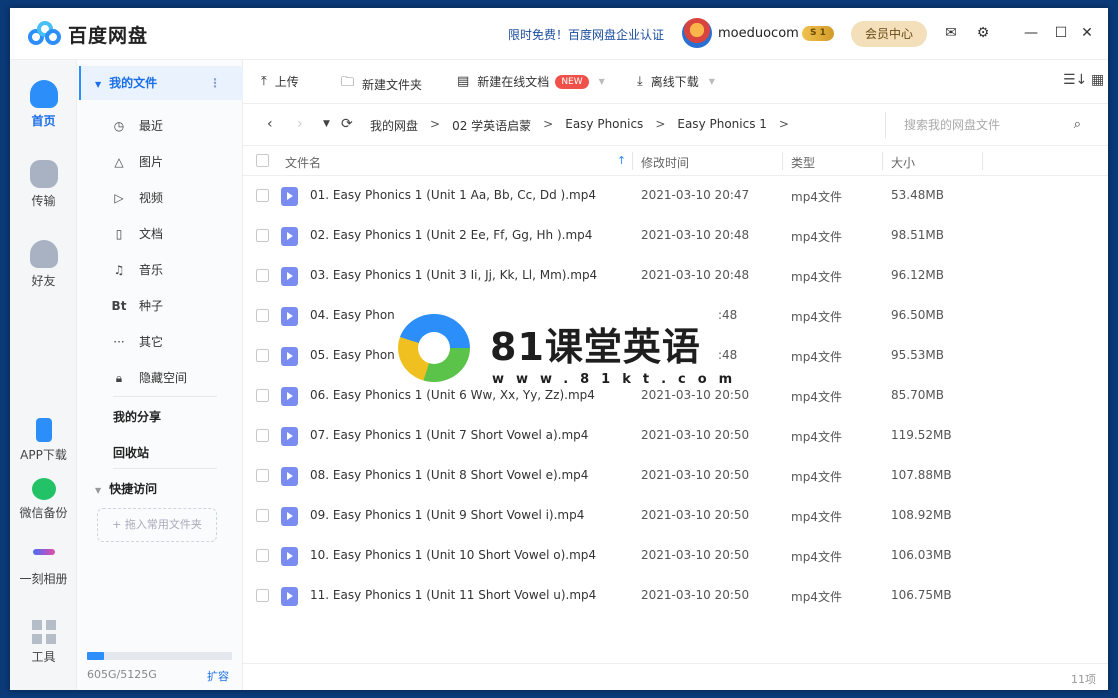 This screenshot has height=698, width=1118. I want to click on sort-icon: ☰↓, so click(1075, 80).